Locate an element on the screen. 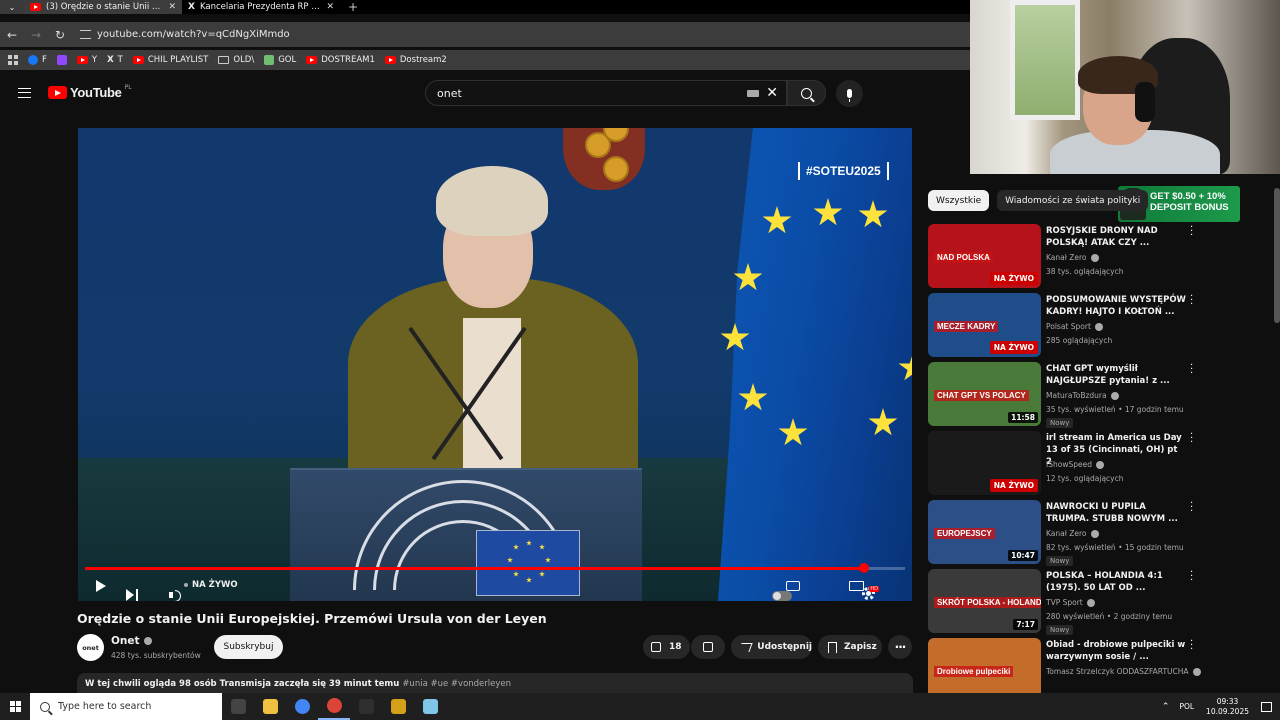 Image resolution: width=1280 pixels, height=720 pixels. channel-name: MaturaToBzdura is located at coordinates (1082, 395).